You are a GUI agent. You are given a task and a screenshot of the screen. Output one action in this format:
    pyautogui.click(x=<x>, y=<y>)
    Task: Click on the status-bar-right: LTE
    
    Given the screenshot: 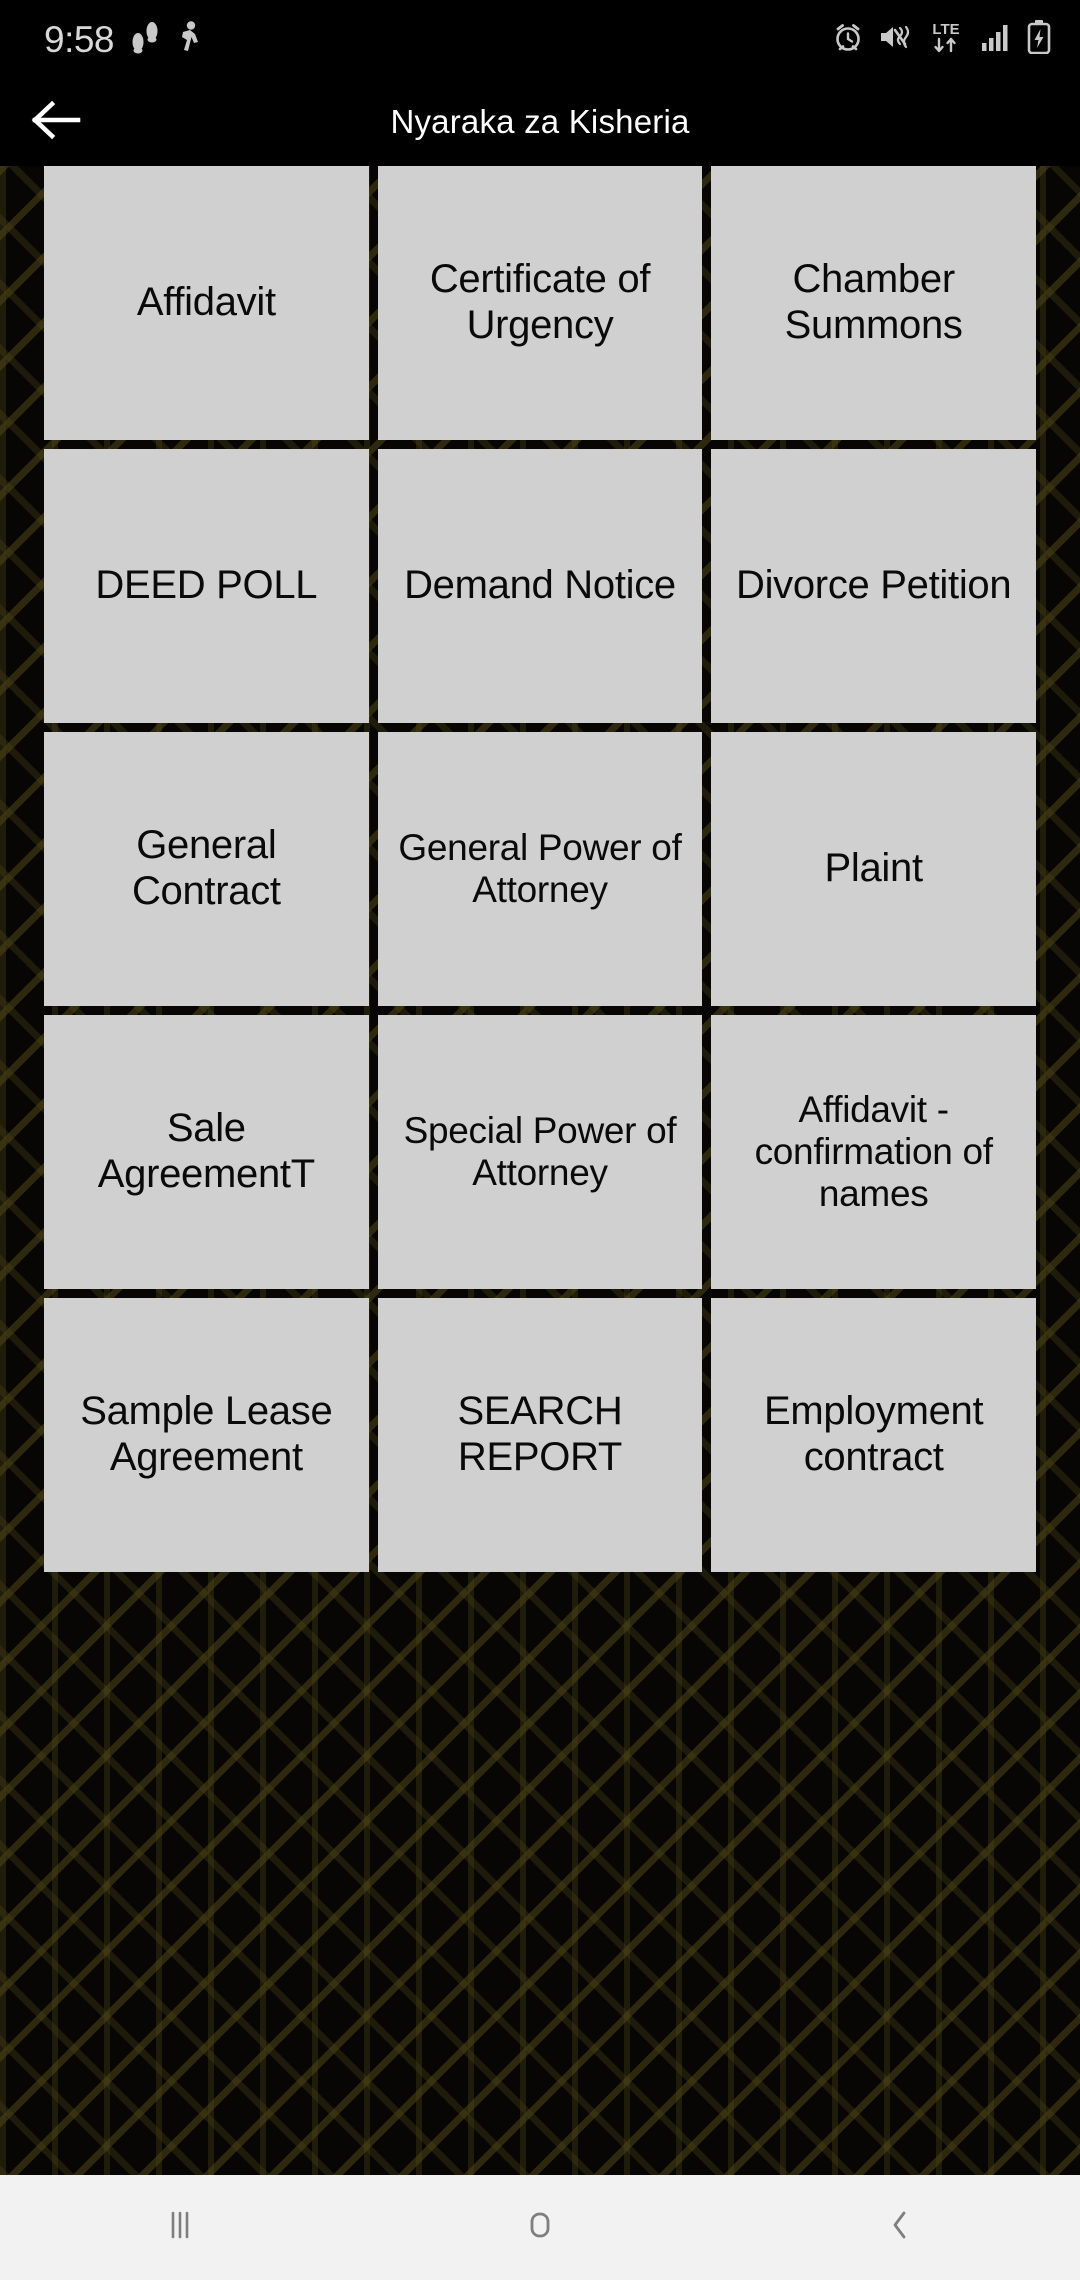 What is the action you would take?
    pyautogui.click(x=942, y=39)
    